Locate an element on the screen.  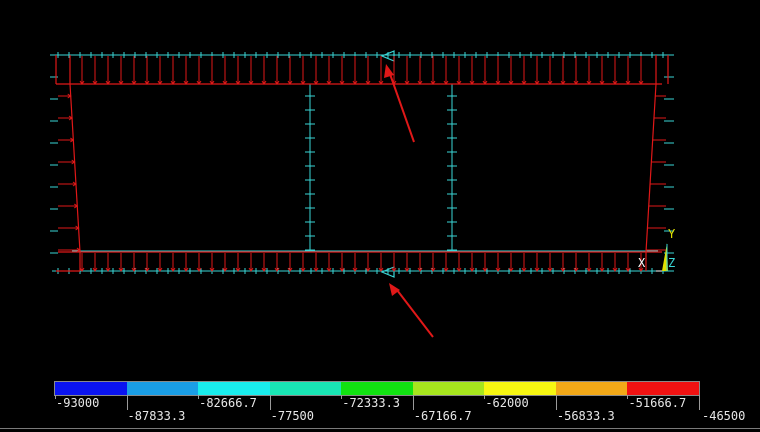
window-bottom-border is located at coordinates (380, 428).